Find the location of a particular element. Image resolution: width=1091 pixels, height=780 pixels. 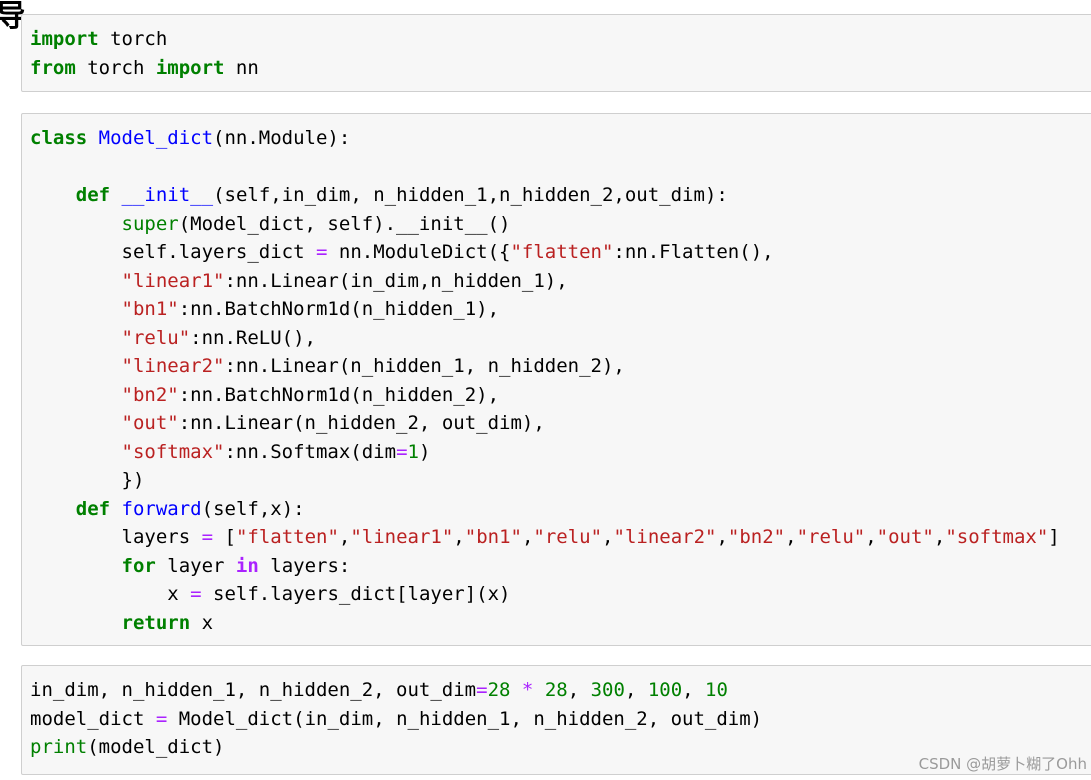

code-token: layer is located at coordinates (195, 565).